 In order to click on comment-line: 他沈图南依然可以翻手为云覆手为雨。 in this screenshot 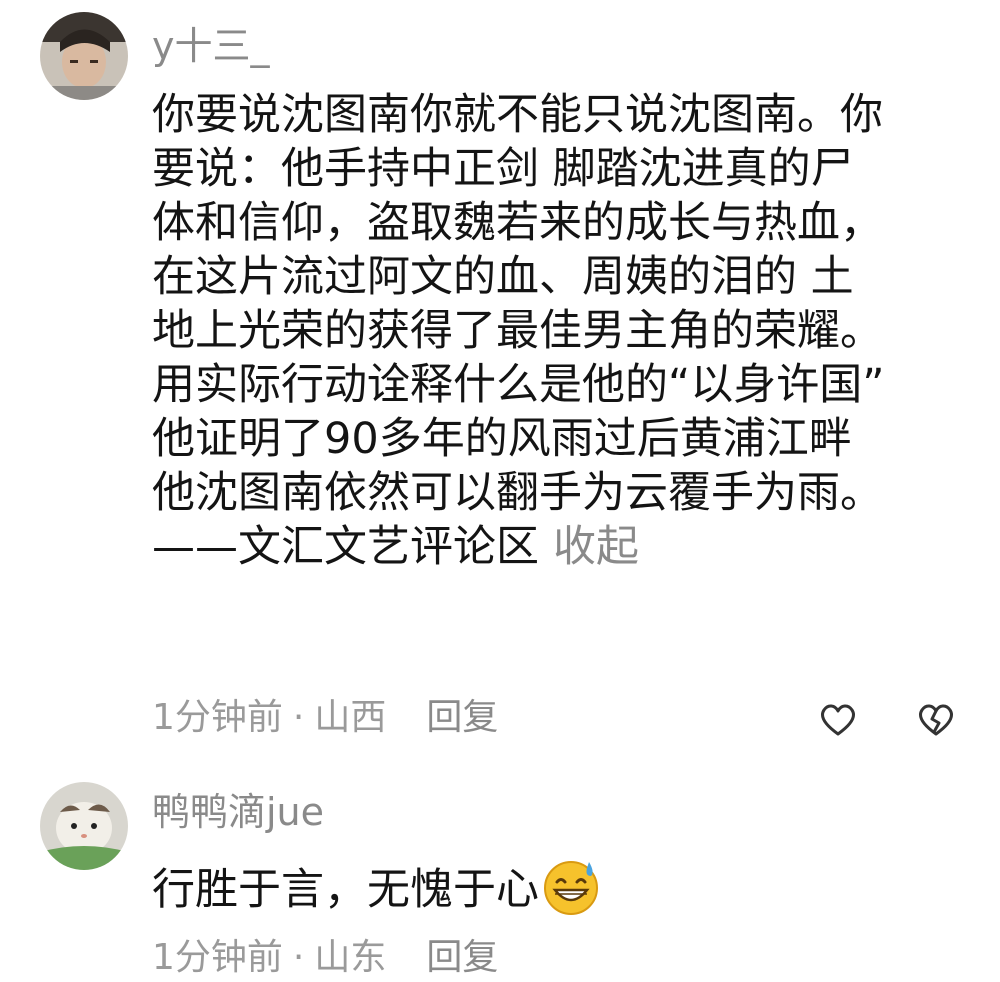, I will do `click(517, 493)`.